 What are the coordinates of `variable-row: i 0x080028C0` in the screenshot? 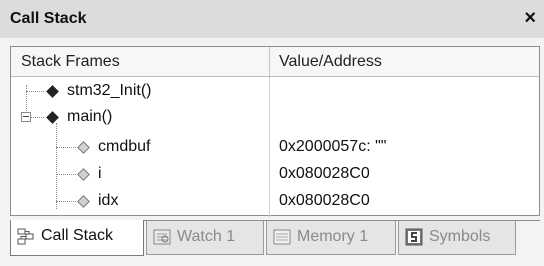 It's located at (275, 175).